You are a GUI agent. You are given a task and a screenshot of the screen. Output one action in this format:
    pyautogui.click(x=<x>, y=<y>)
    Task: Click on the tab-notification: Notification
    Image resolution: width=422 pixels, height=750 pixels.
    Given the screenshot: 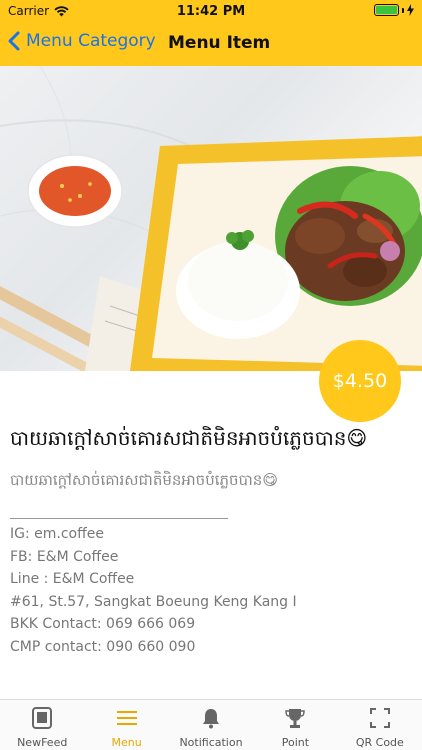 What is the action you would take?
    pyautogui.click(x=211, y=725)
    